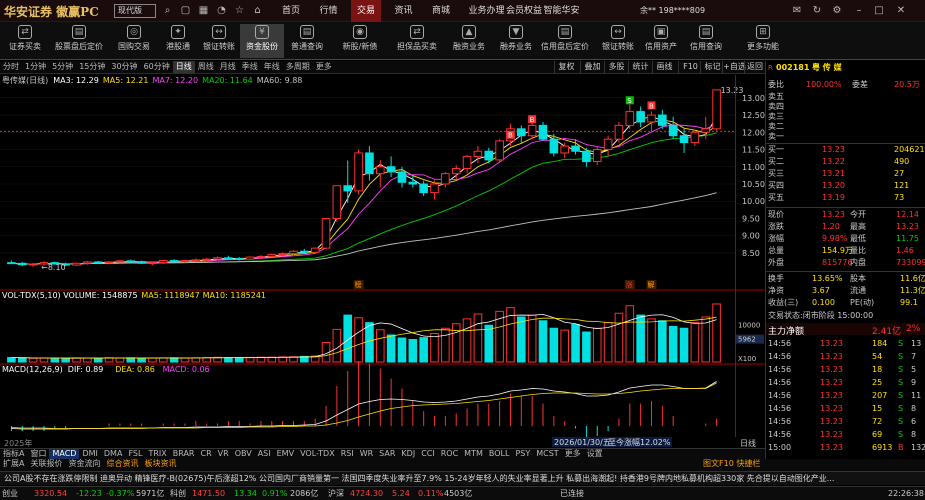 The width and height of the screenshot is (925, 500). I want to click on chart-tool-button: 多股, so click(616, 67).